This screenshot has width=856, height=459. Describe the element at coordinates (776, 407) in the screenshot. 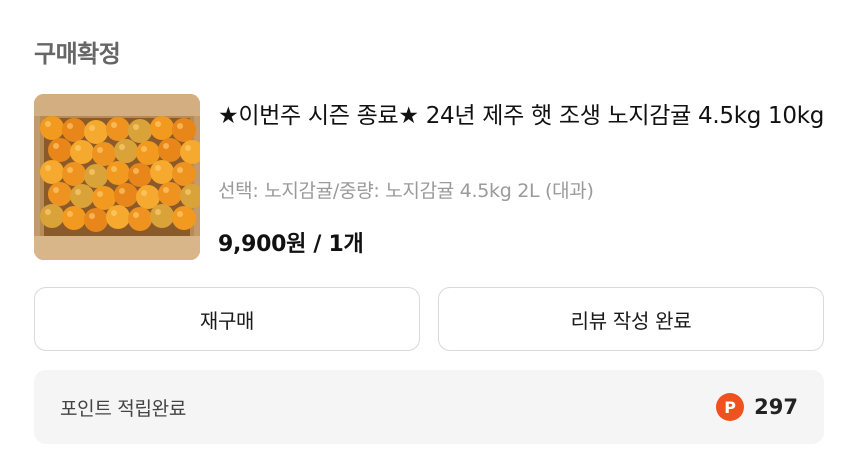

I see `points-value: 297` at that location.